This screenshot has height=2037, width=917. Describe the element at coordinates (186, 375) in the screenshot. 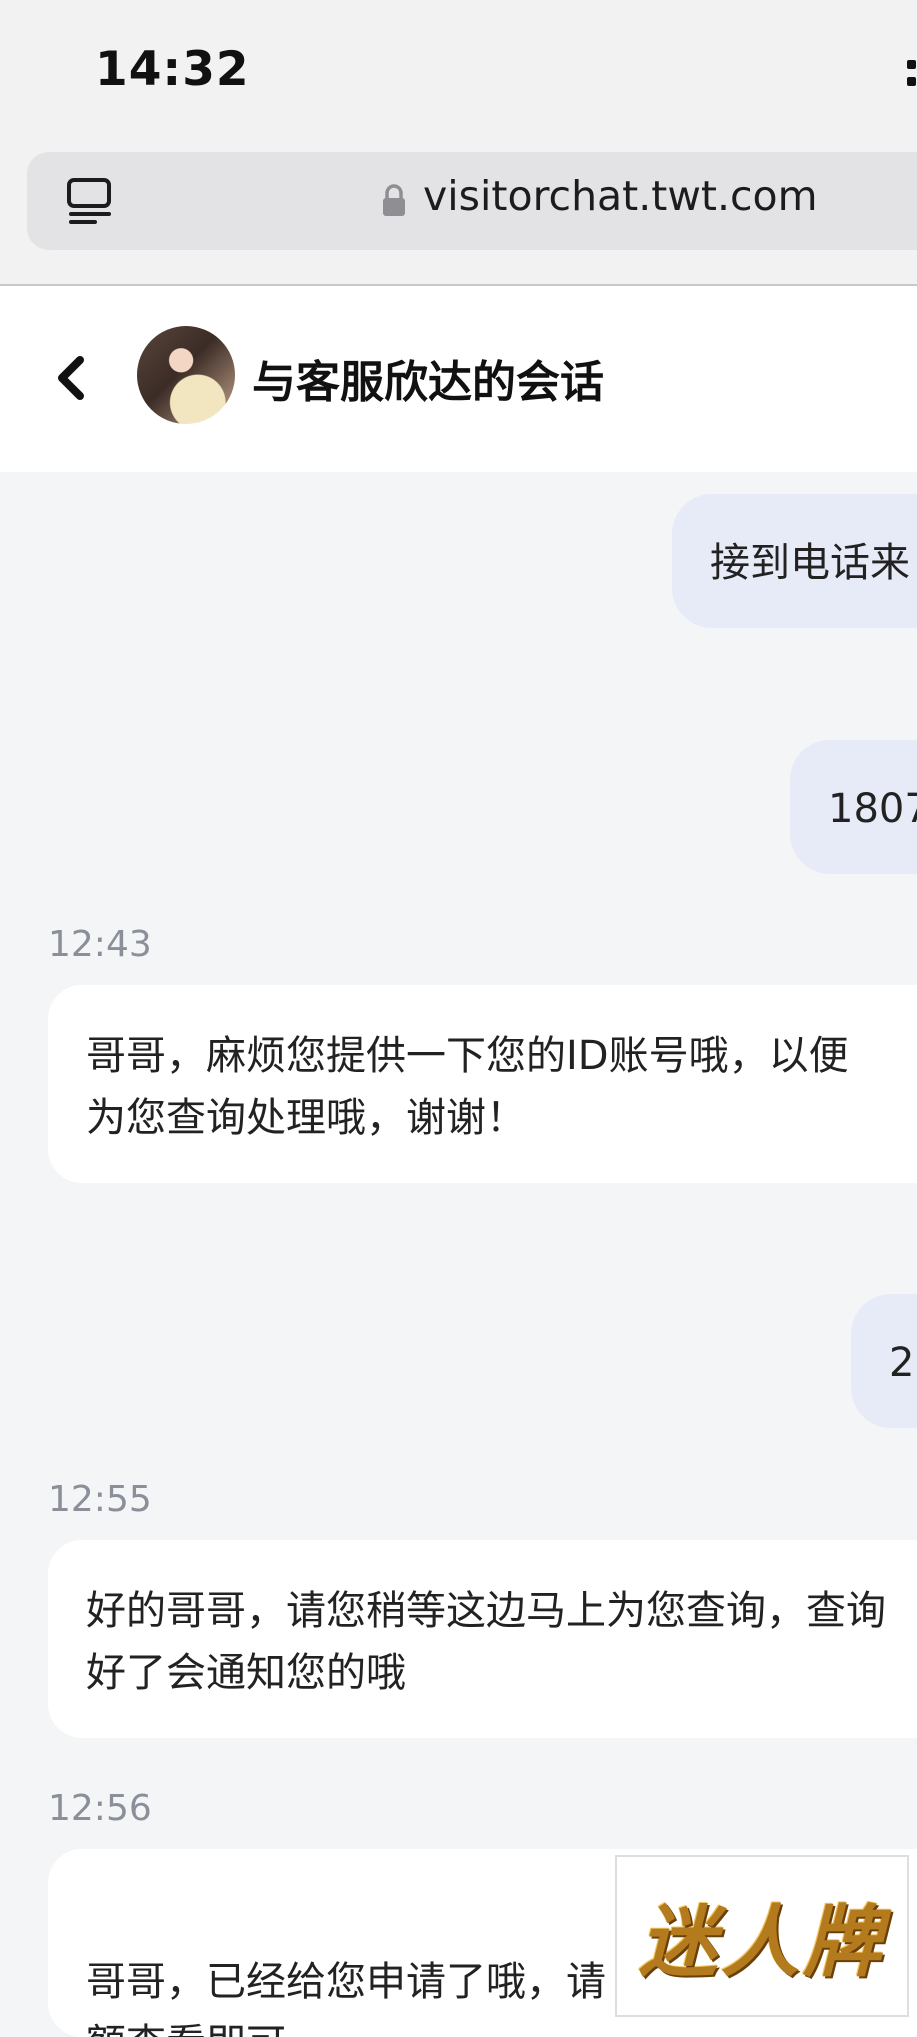

I see `agent-avatar` at that location.